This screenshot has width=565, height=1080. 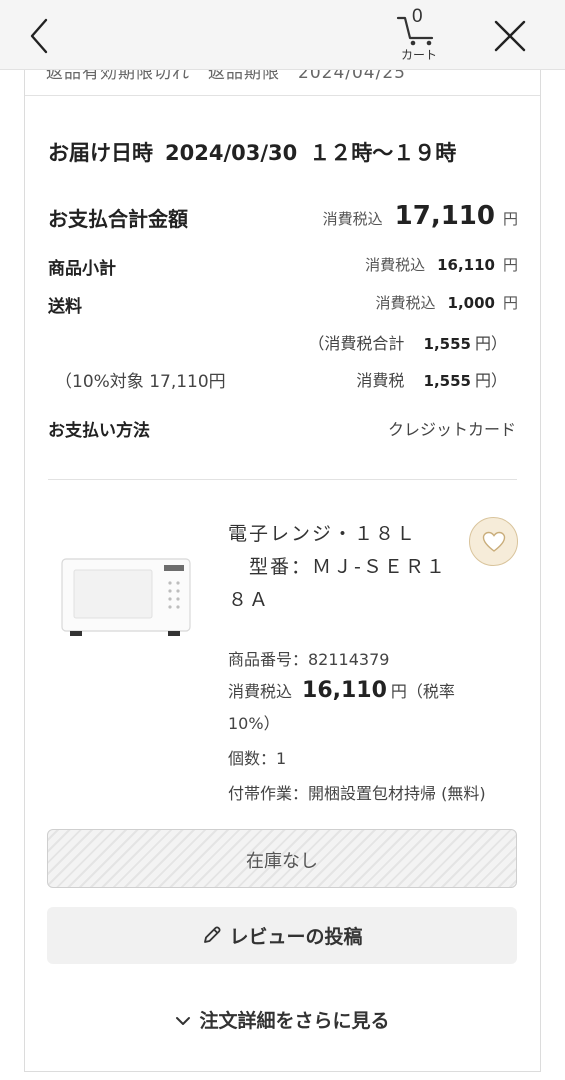 What do you see at coordinates (257, 758) in the screenshot?
I see `quantity: 個数：1` at bounding box center [257, 758].